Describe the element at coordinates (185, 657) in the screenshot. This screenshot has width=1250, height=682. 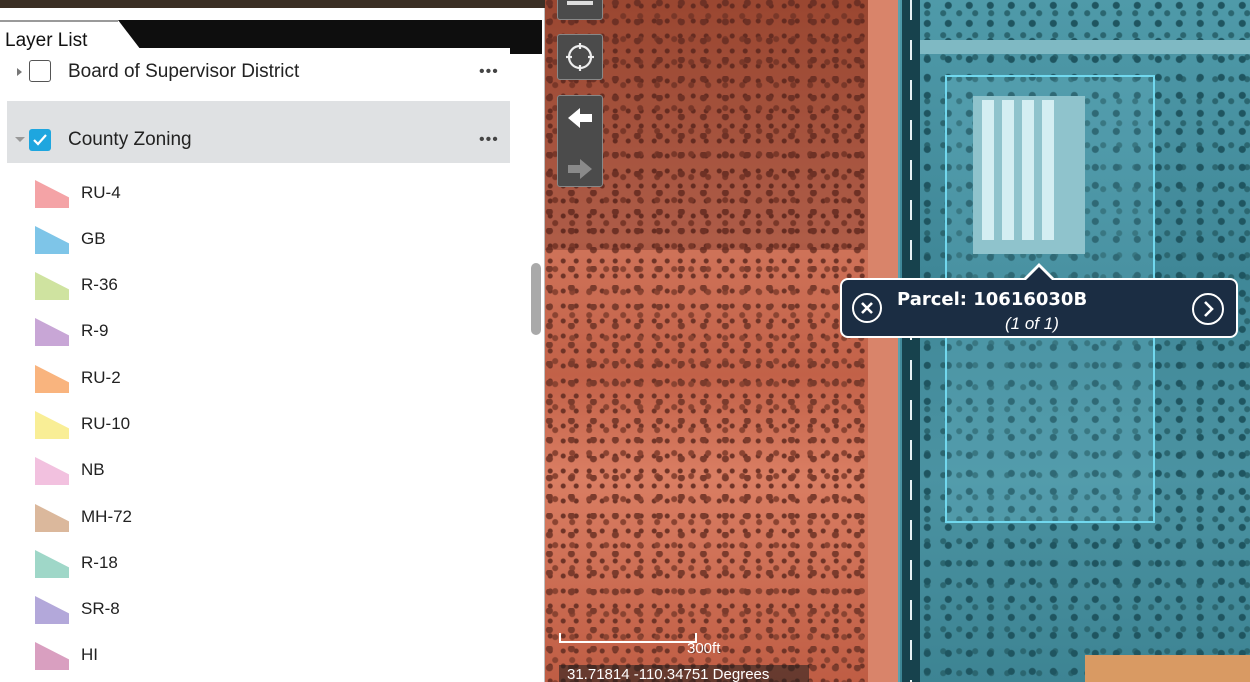
I see `legend-item: HI` at that location.